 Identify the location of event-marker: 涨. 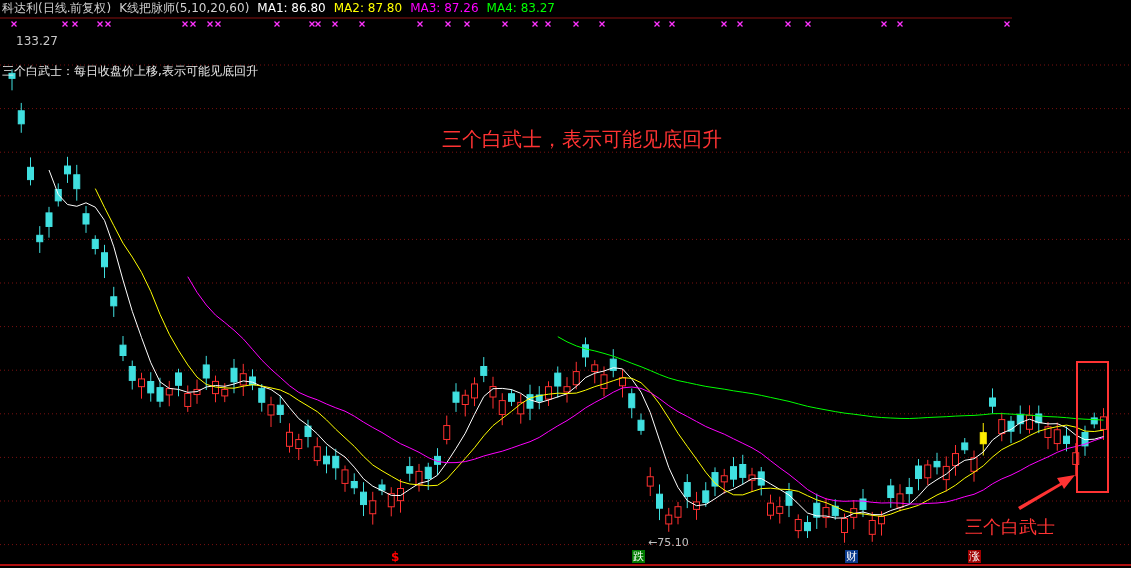
(974, 556).